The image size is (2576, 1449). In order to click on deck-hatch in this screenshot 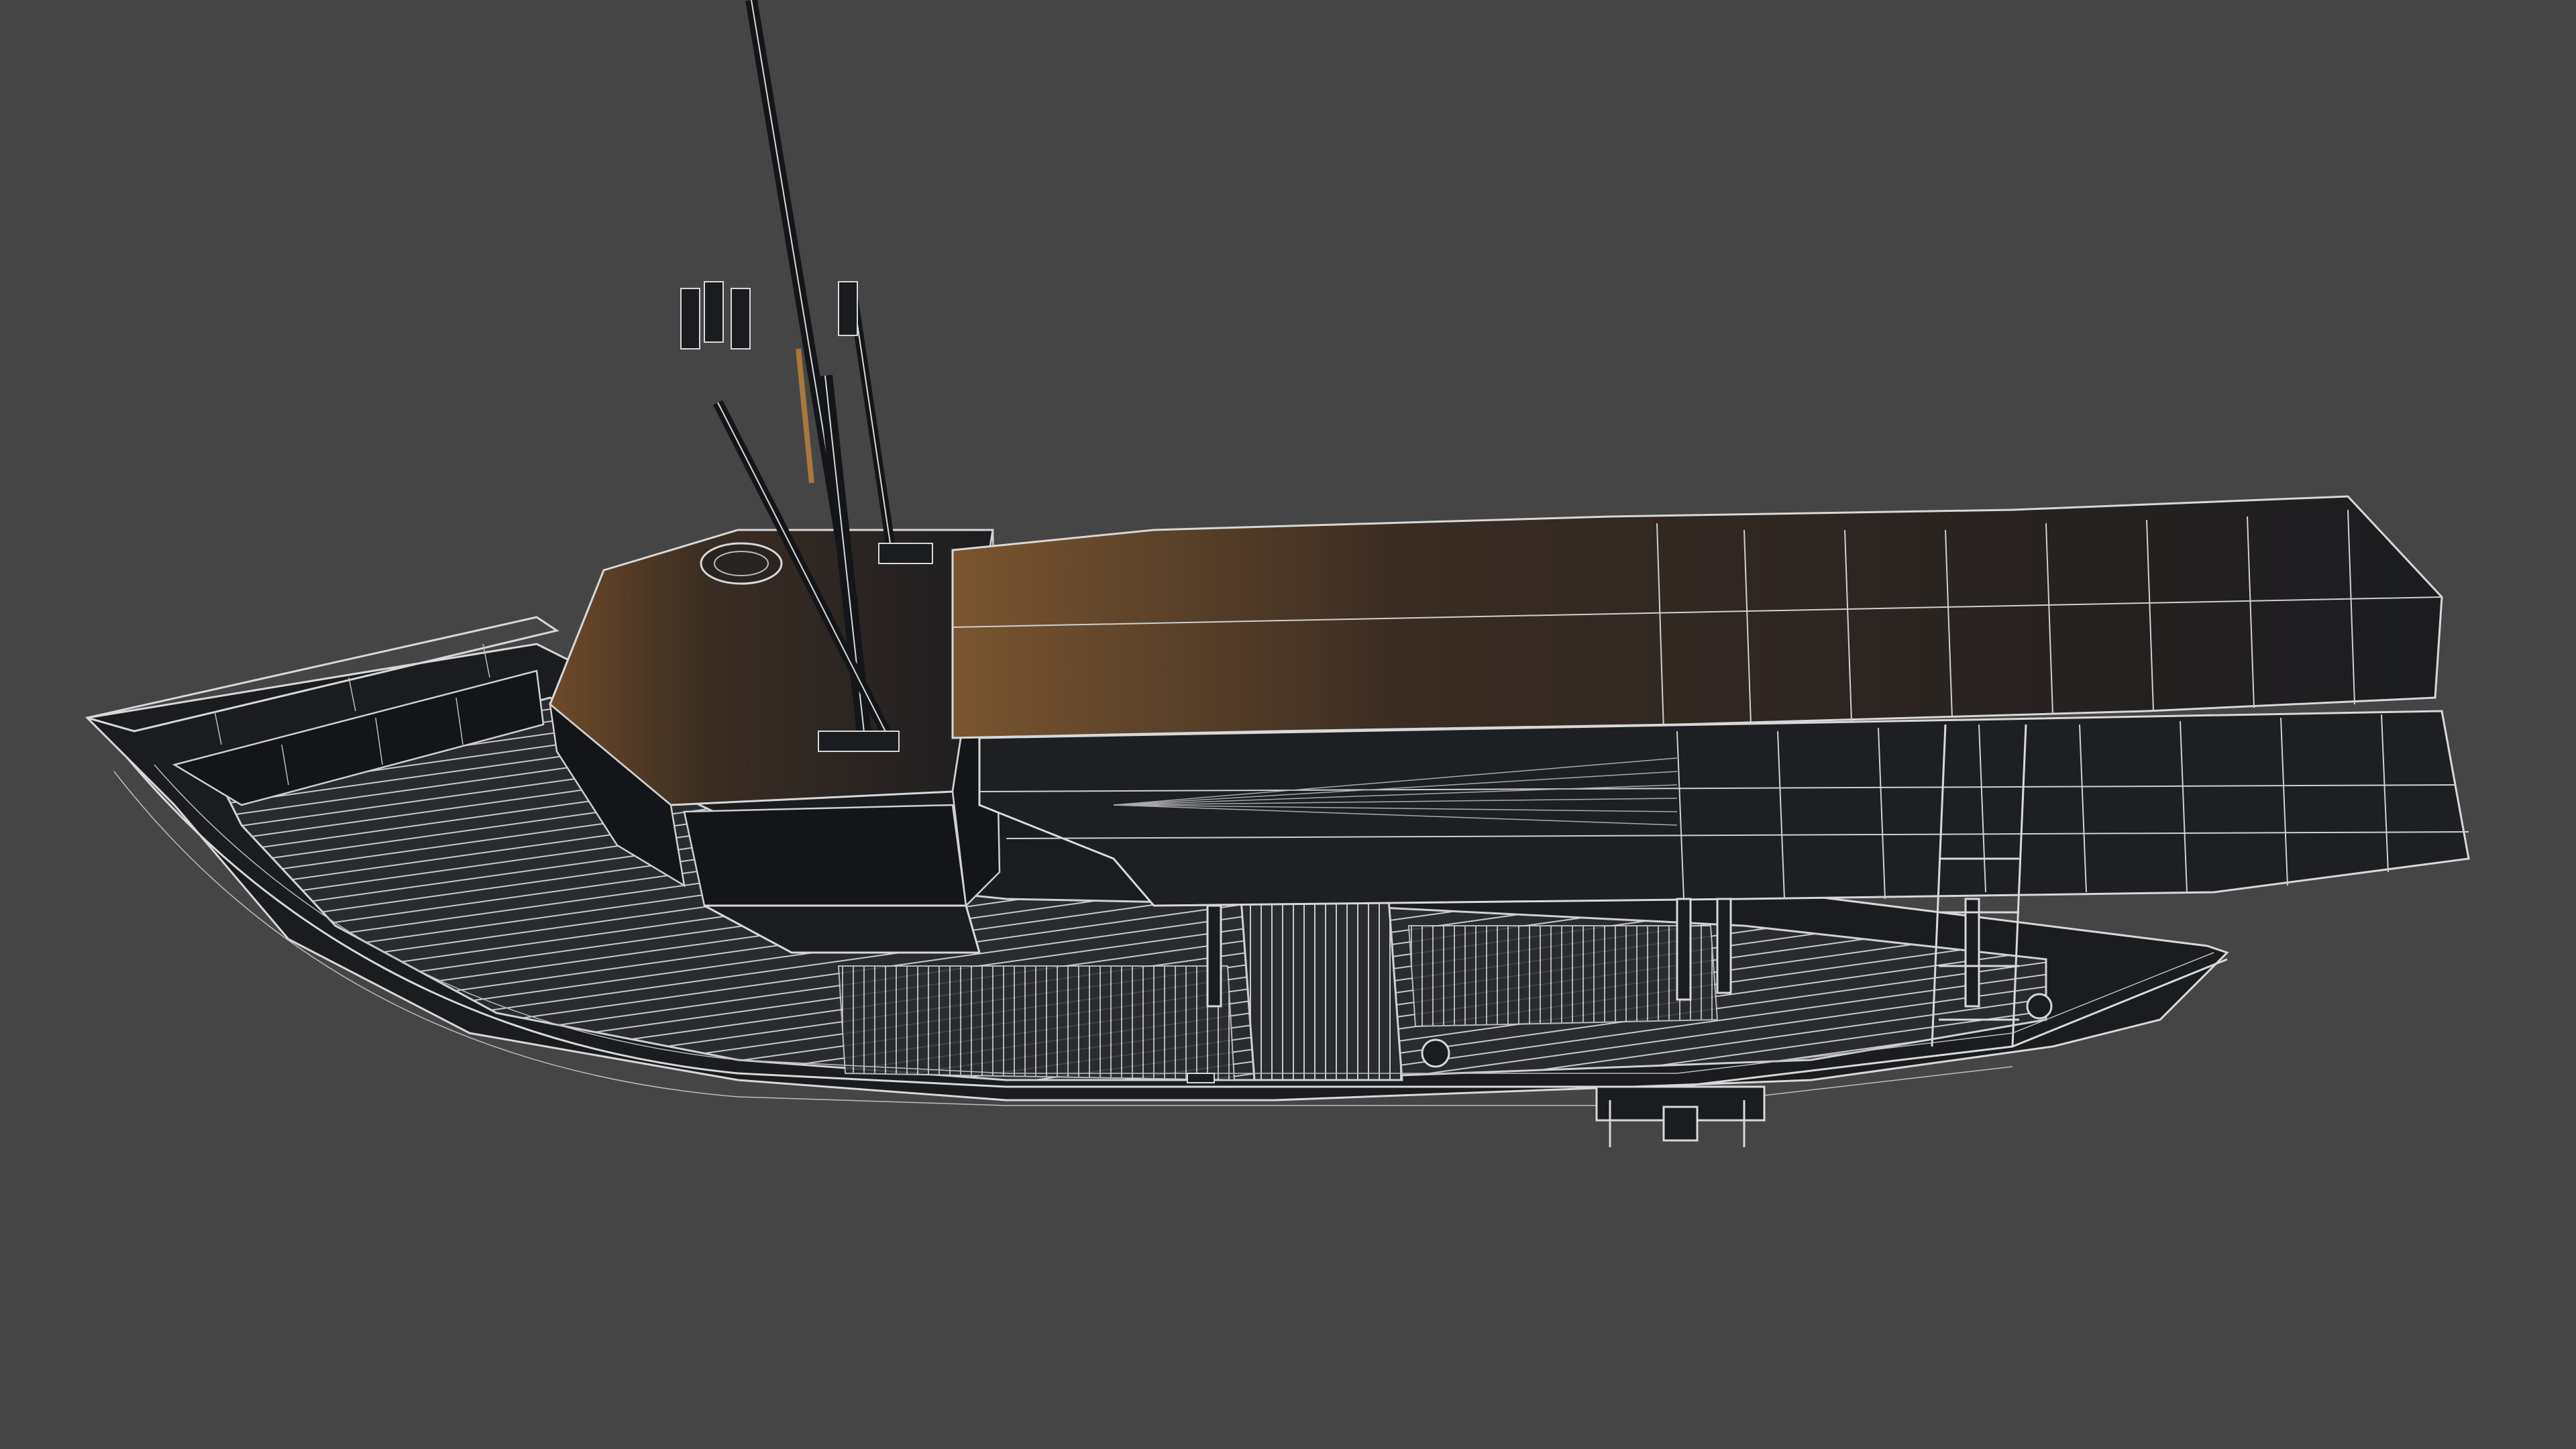, I will do `click(1321, 989)`.